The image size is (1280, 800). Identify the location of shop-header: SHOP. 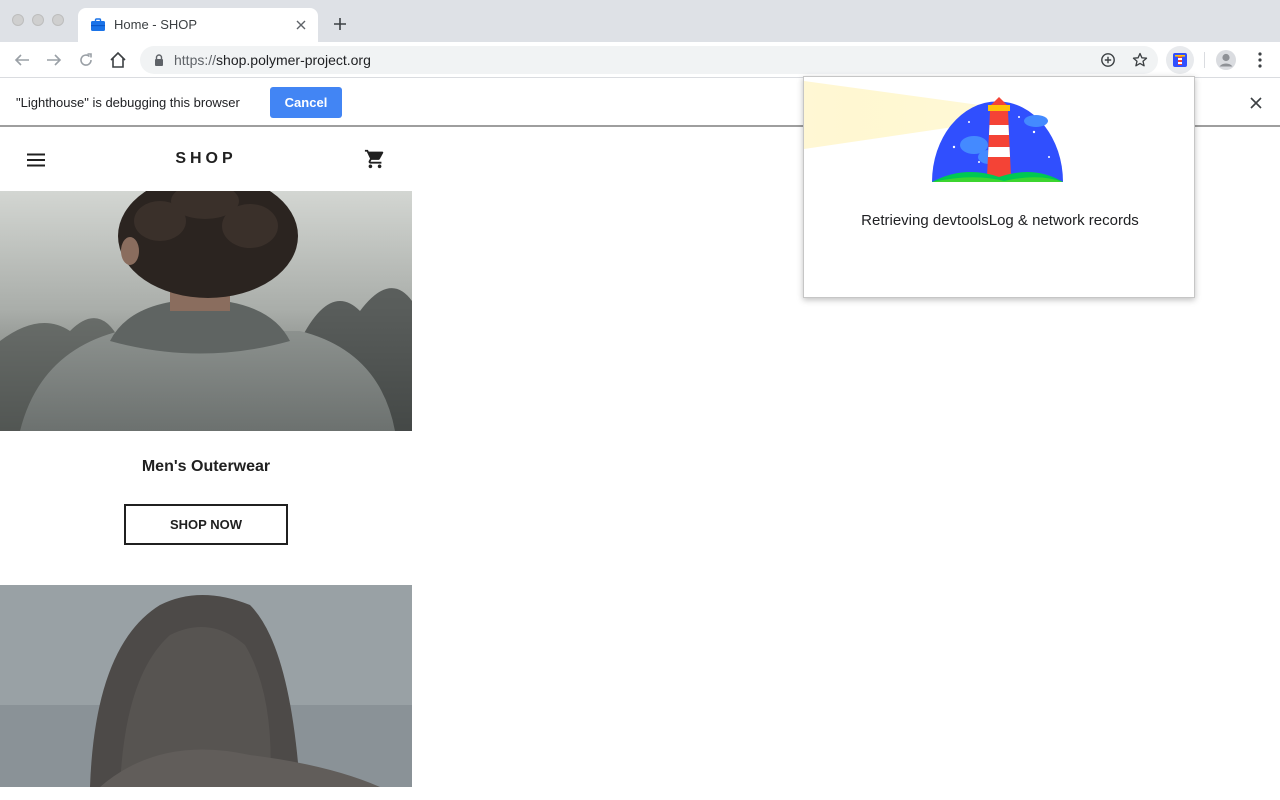
(206, 159).